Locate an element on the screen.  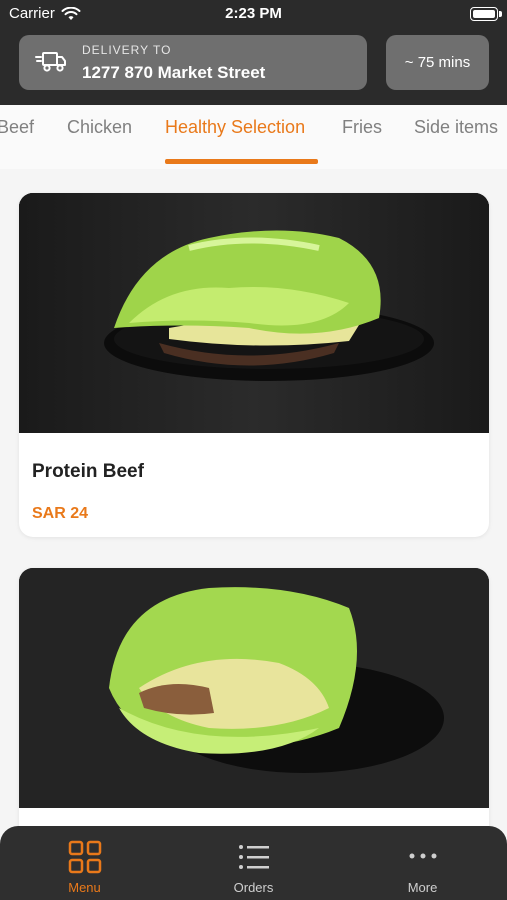
active-tab-indicator is located at coordinates (241, 161).